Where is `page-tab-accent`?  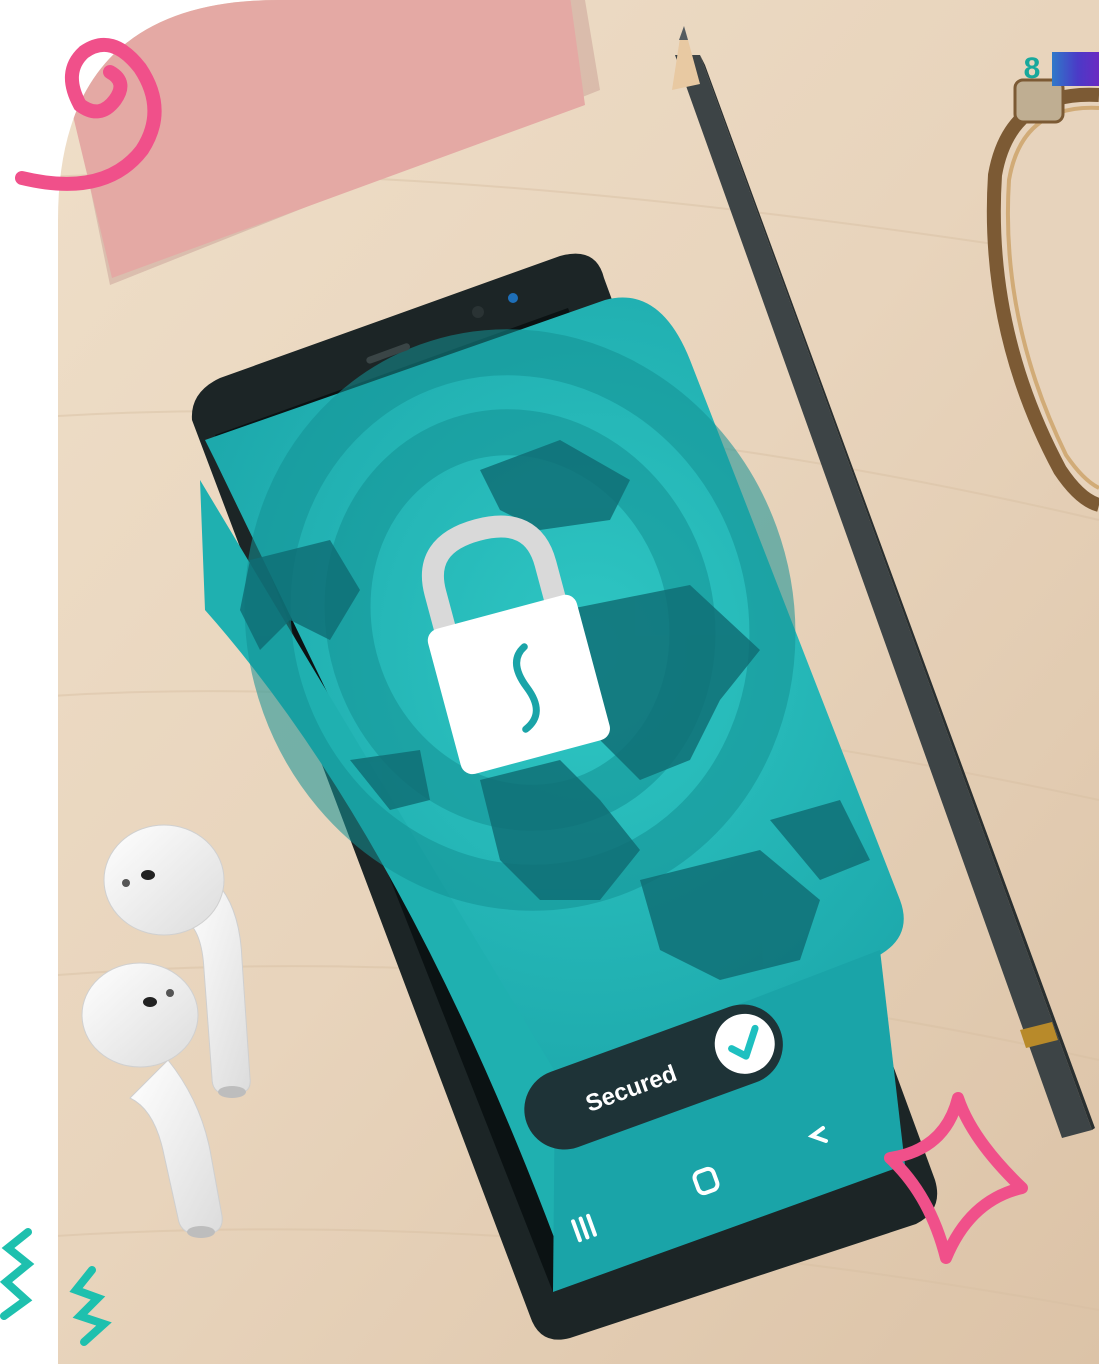 page-tab-accent is located at coordinates (1075, 69).